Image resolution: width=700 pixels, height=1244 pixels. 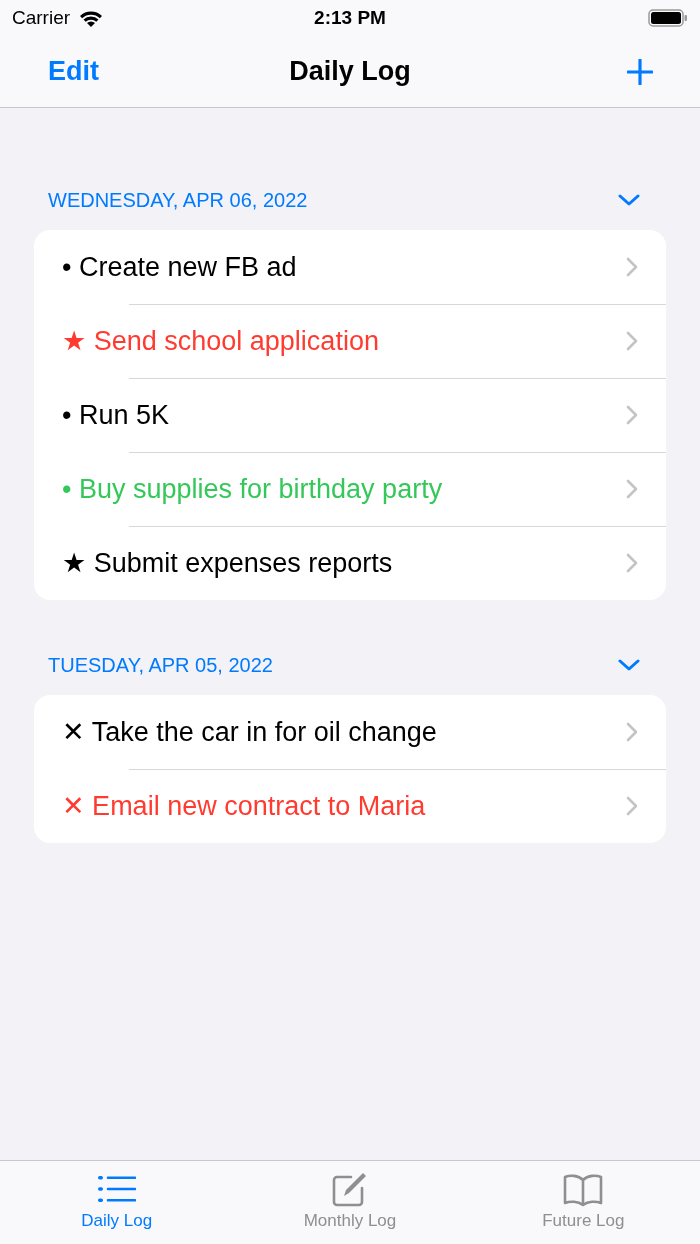 I want to click on edit-button: Edit, so click(x=73, y=71).